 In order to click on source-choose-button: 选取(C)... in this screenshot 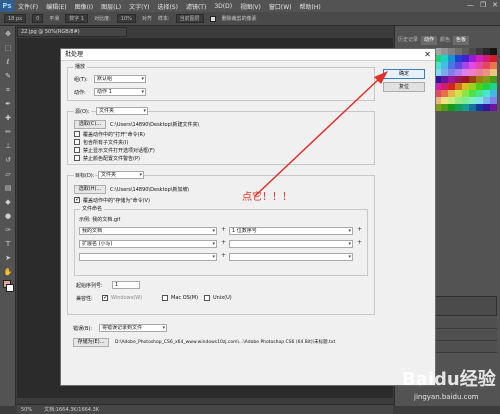, I will do `click(90, 124)`.